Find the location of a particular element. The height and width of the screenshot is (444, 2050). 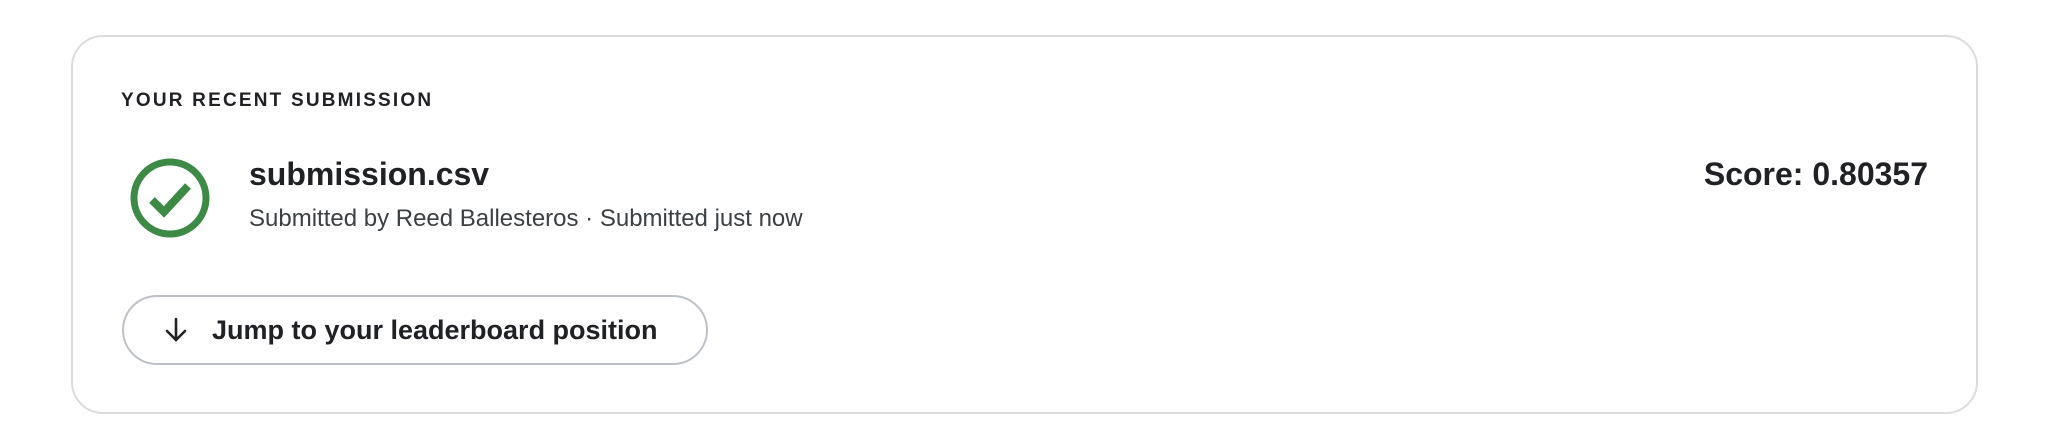

submission-score: Score: 0.80357 is located at coordinates (1815, 174).